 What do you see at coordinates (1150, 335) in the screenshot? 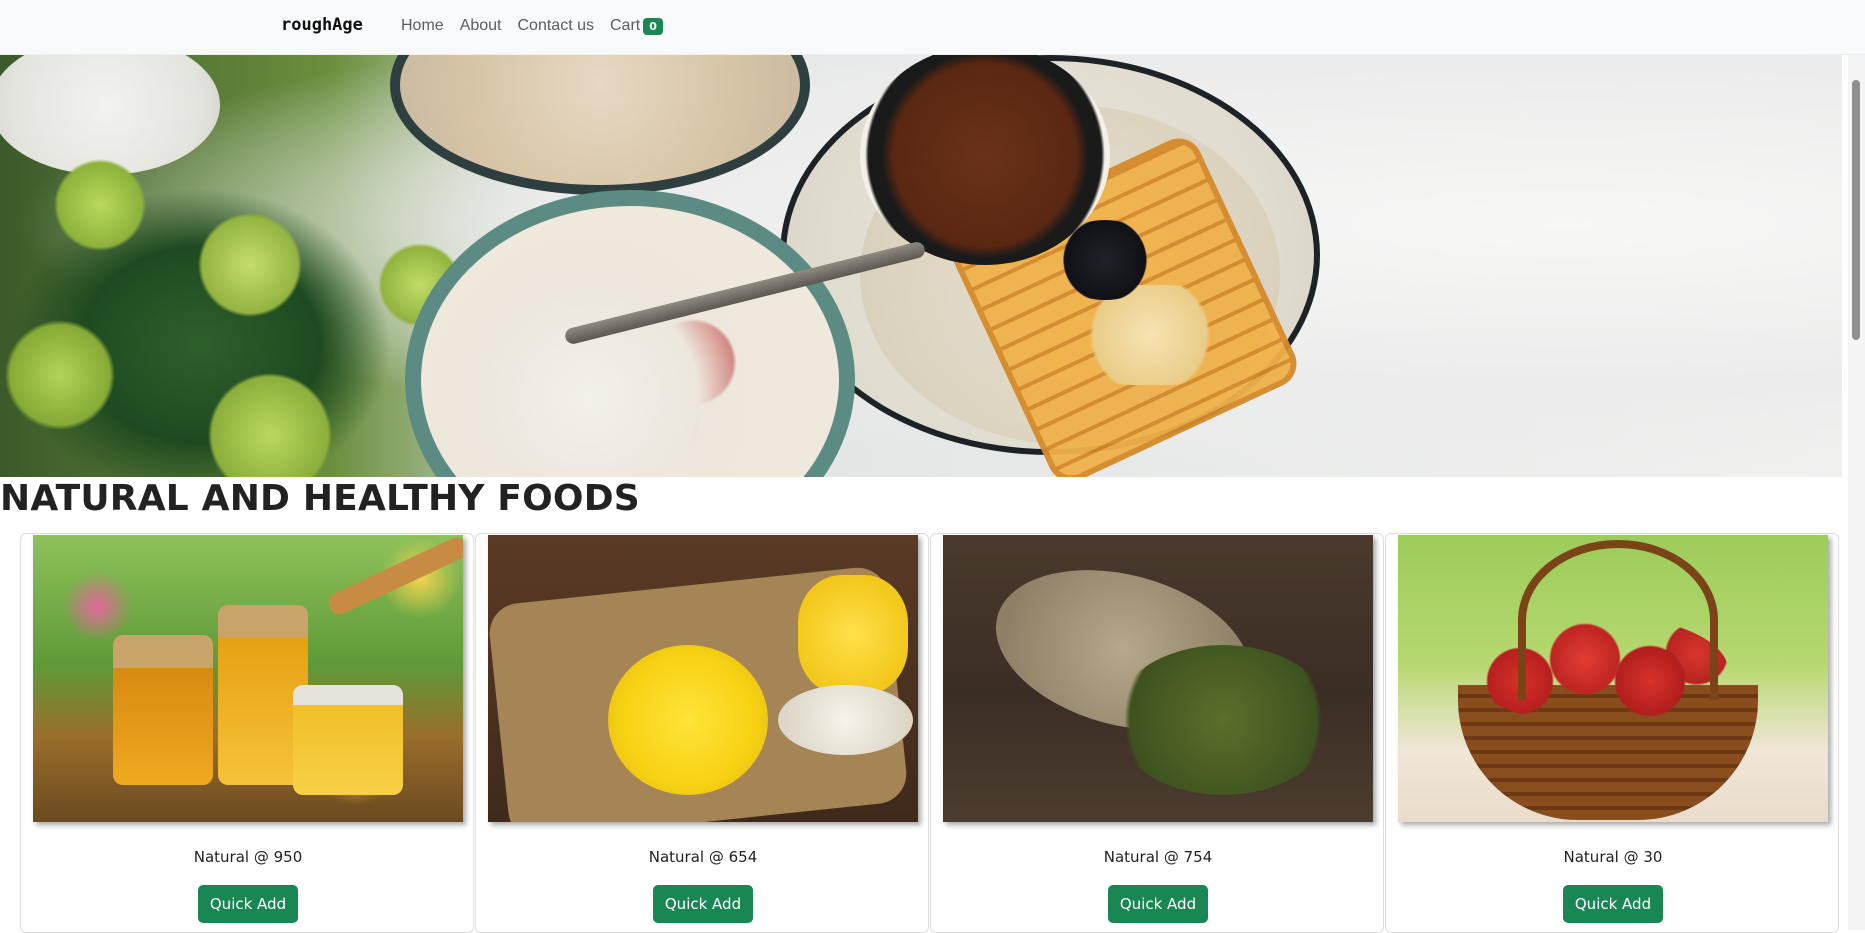
I see `hero-honeycomb` at bounding box center [1150, 335].